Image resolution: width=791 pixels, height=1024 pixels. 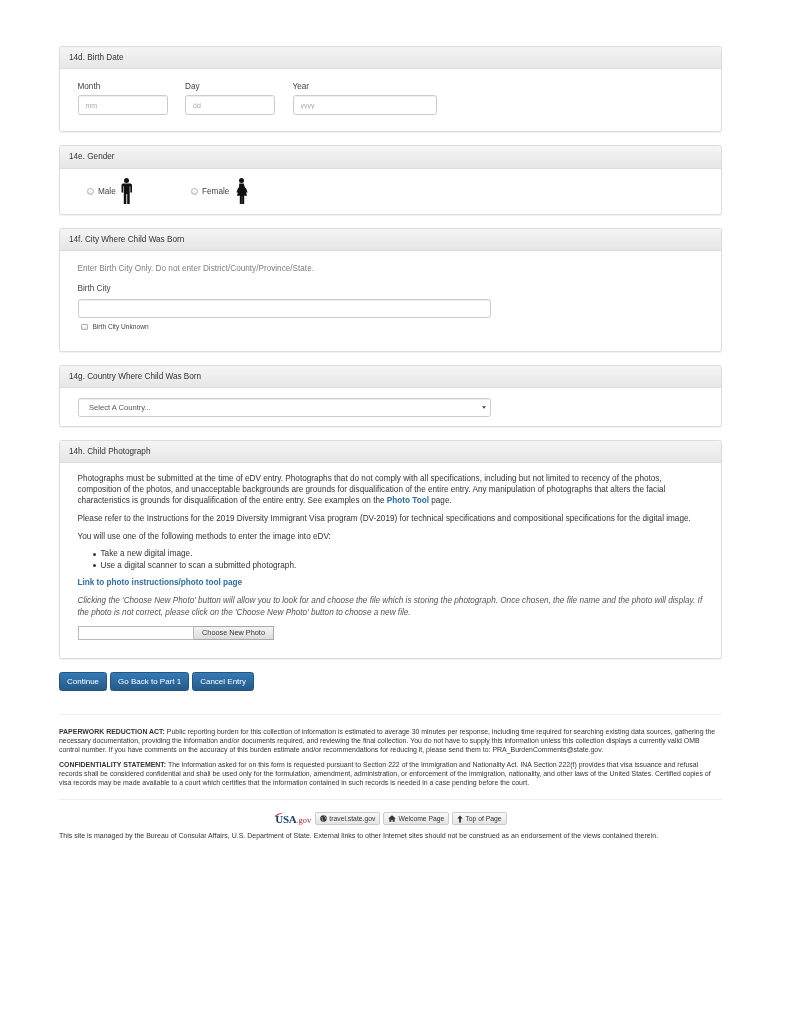 I want to click on field-label: Month, so click(x=89, y=86).